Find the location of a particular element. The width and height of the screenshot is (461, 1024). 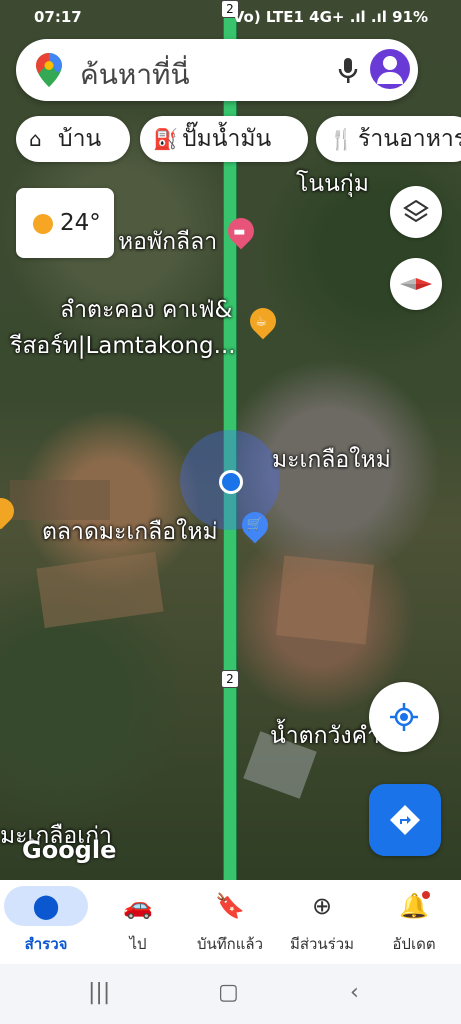

nav-updates: 🔔 อัปเดต is located at coordinates (414, 922).